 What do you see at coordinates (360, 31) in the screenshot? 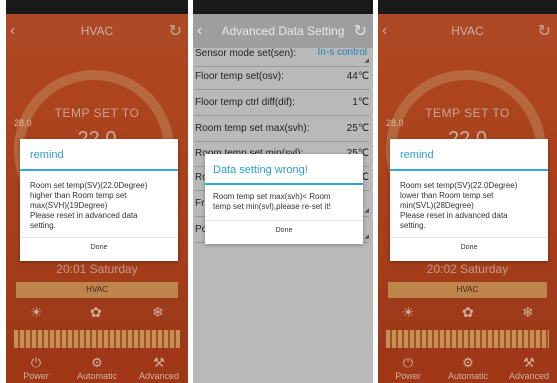
I see `refresh-icon: ↻` at bounding box center [360, 31].